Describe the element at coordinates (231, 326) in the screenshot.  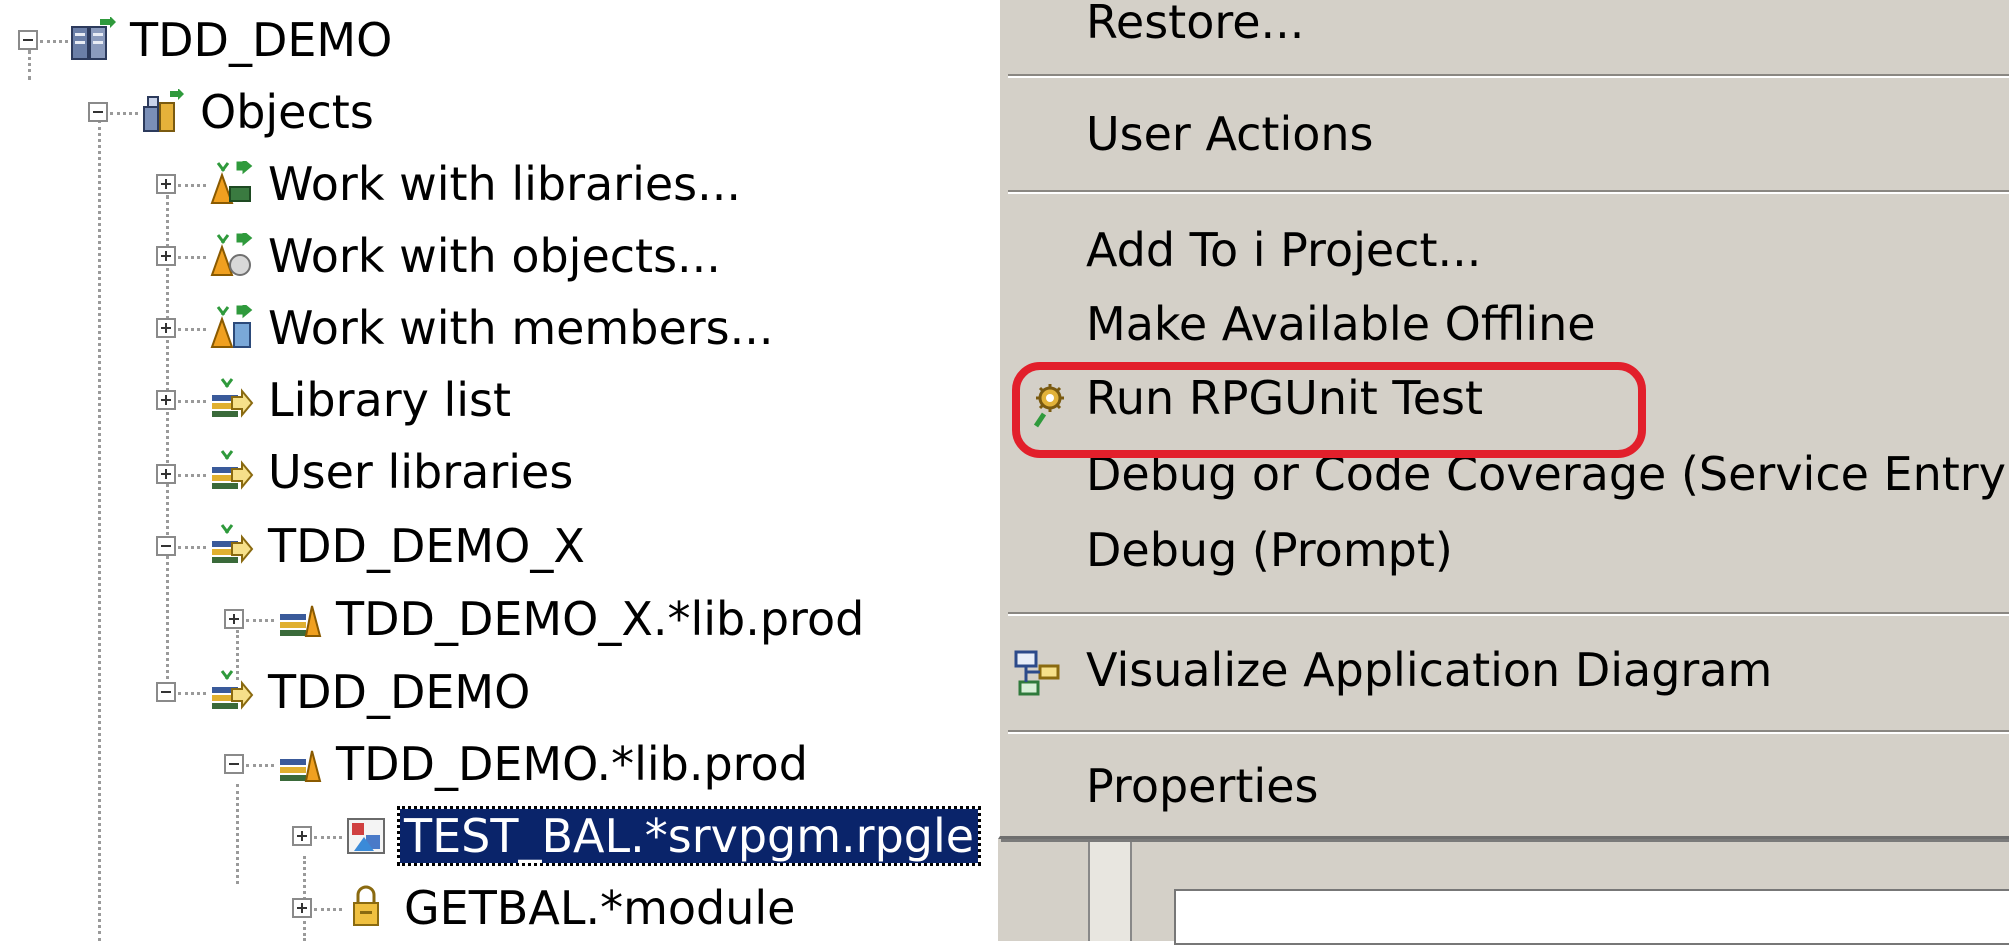
I see `filter-members-icon` at that location.